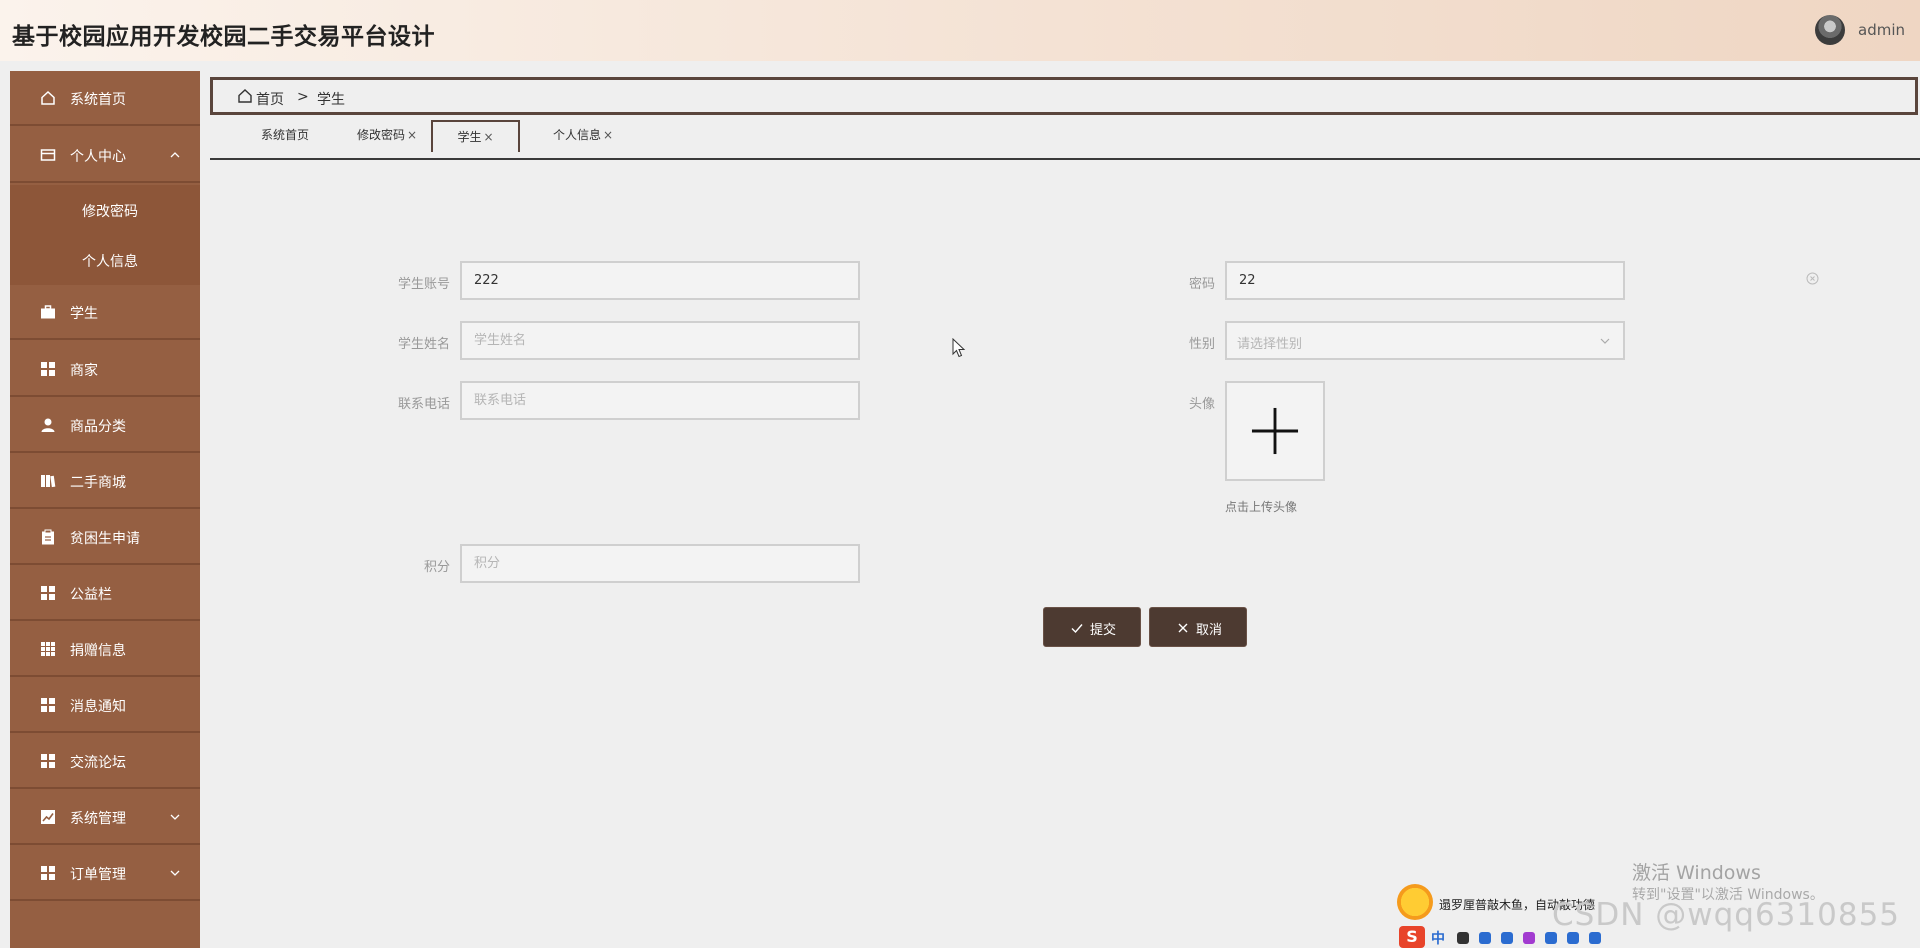 The image size is (1920, 948). What do you see at coordinates (1201, 404) in the screenshot?
I see `avatar-label: 头像` at bounding box center [1201, 404].